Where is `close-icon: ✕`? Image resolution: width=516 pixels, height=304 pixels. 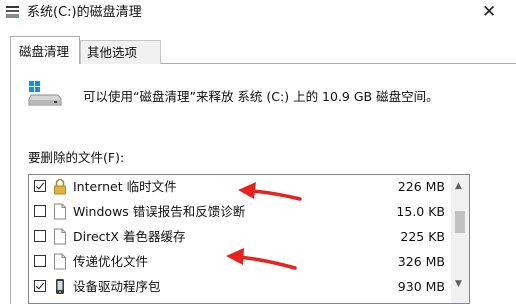 close-icon: ✕ is located at coordinates (489, 12).